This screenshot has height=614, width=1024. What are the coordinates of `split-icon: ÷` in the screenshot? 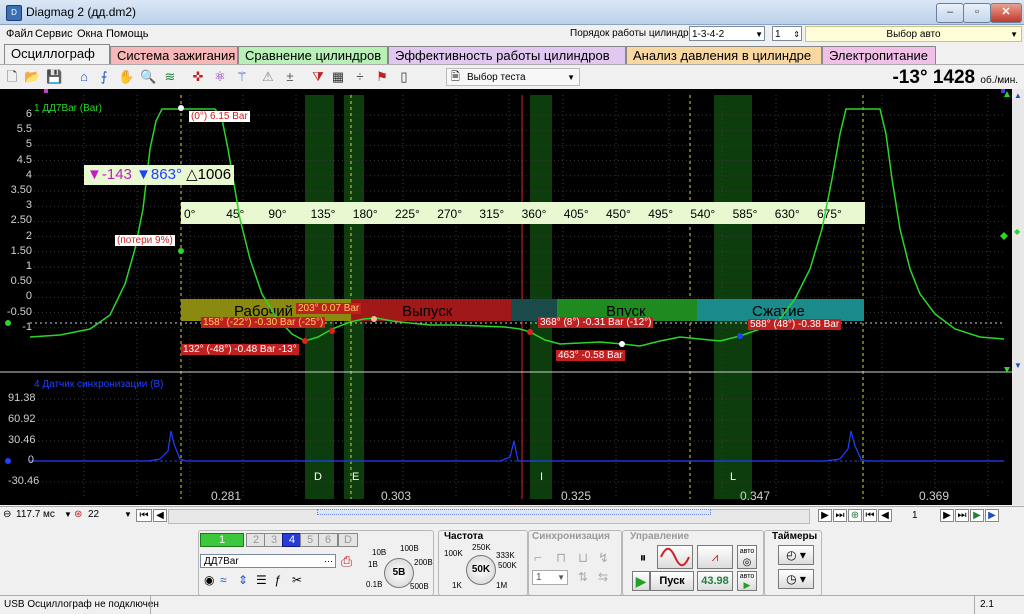 It's located at (360, 77).